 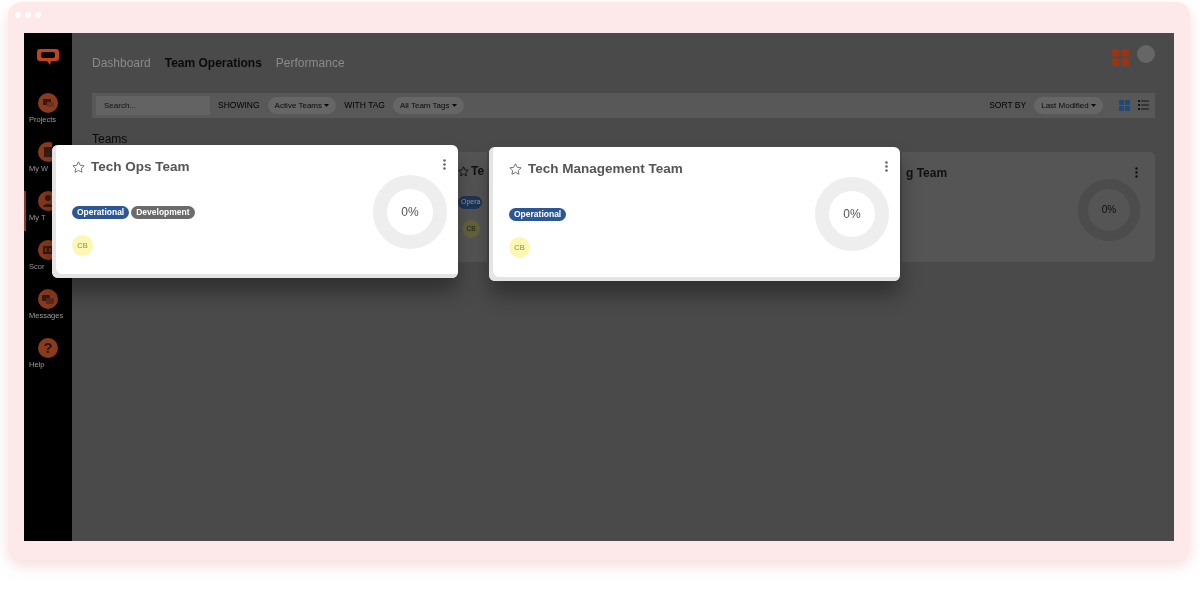 I want to click on team-title: Tech Ops Team, so click(x=140, y=167).